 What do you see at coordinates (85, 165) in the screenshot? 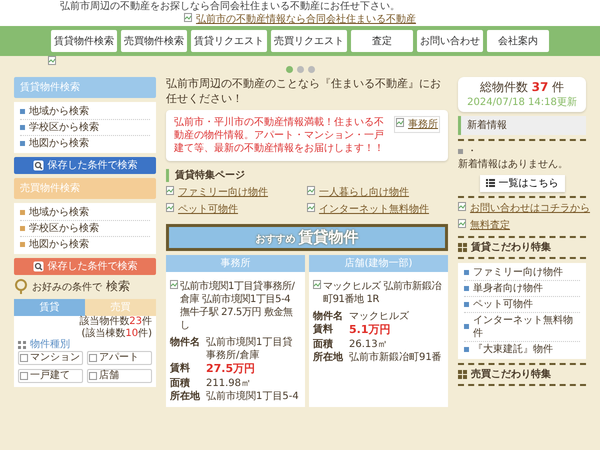
I see `save-search-button: 保存した条件で検索` at bounding box center [85, 165].